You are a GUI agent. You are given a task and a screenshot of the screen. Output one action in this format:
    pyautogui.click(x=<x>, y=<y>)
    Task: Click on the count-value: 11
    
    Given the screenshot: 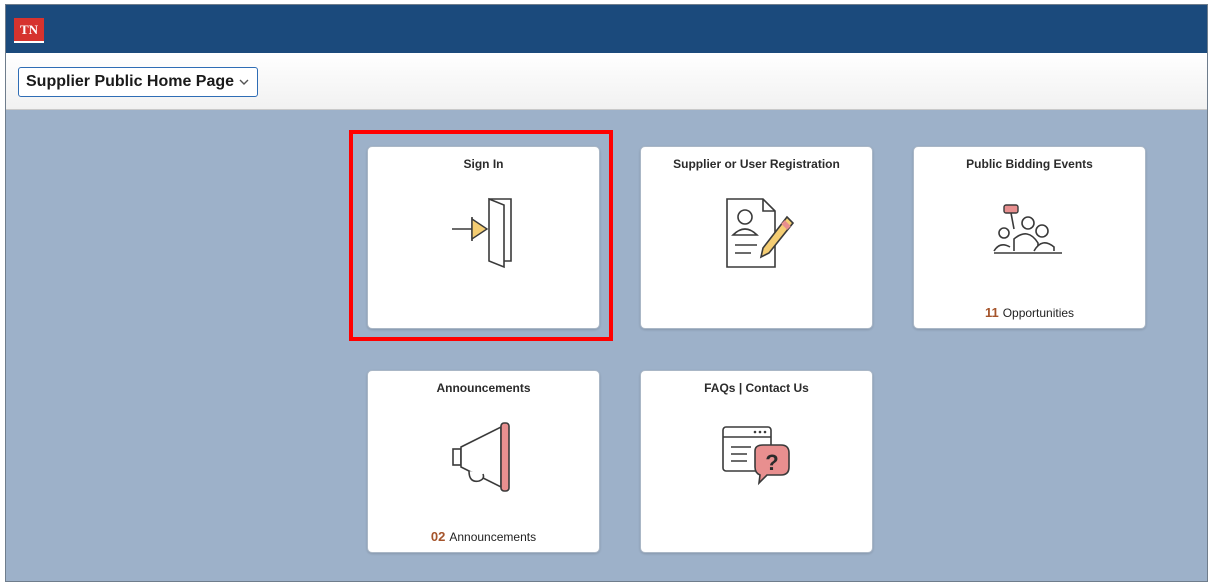 What is the action you would take?
    pyautogui.click(x=991, y=312)
    